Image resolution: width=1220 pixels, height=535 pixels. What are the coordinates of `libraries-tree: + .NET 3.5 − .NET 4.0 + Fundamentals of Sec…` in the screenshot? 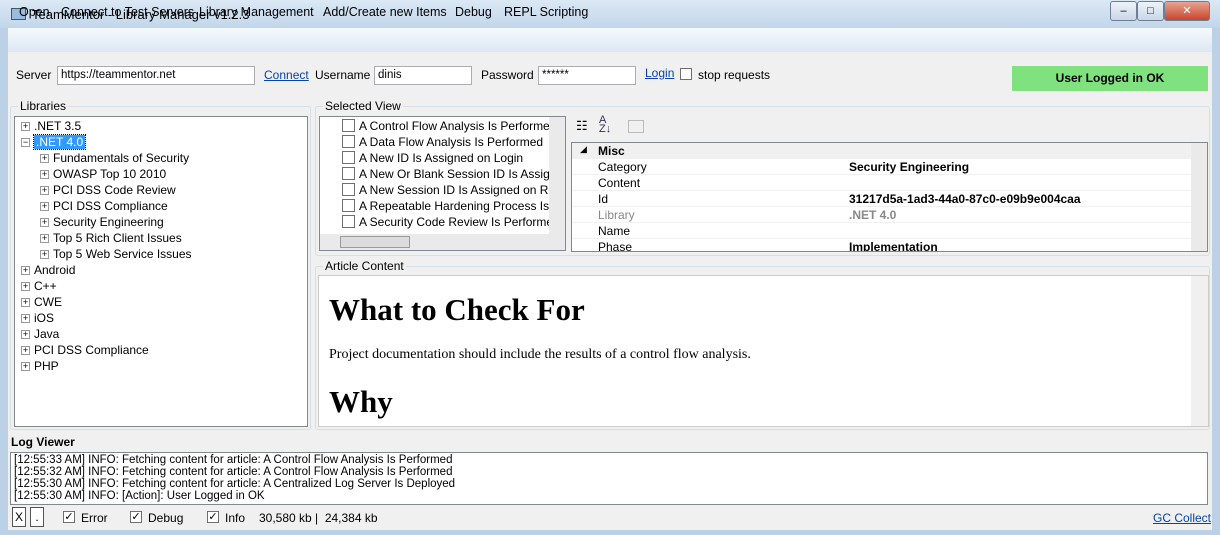 It's located at (161, 271).